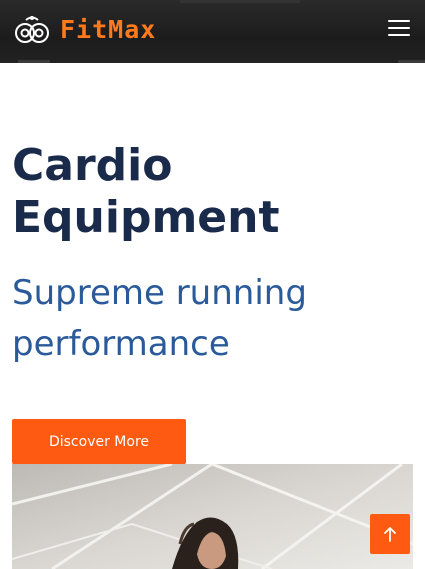 The image size is (425, 569). Describe the element at coordinates (212, 31) in the screenshot. I see `site-header: FitMax` at that location.